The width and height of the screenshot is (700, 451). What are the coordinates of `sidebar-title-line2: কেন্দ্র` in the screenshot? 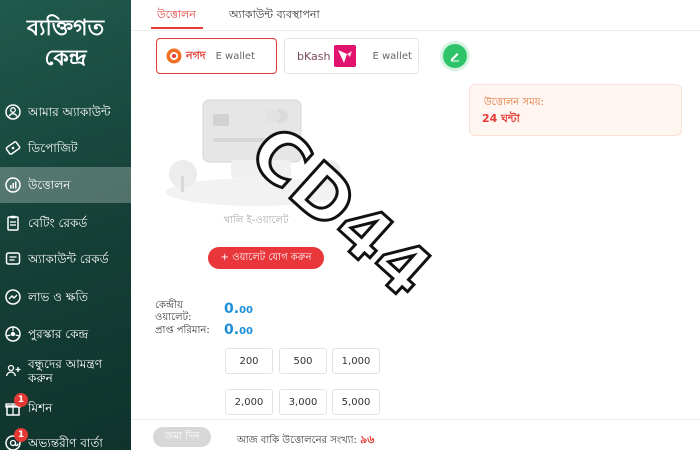 It's located at (65, 58).